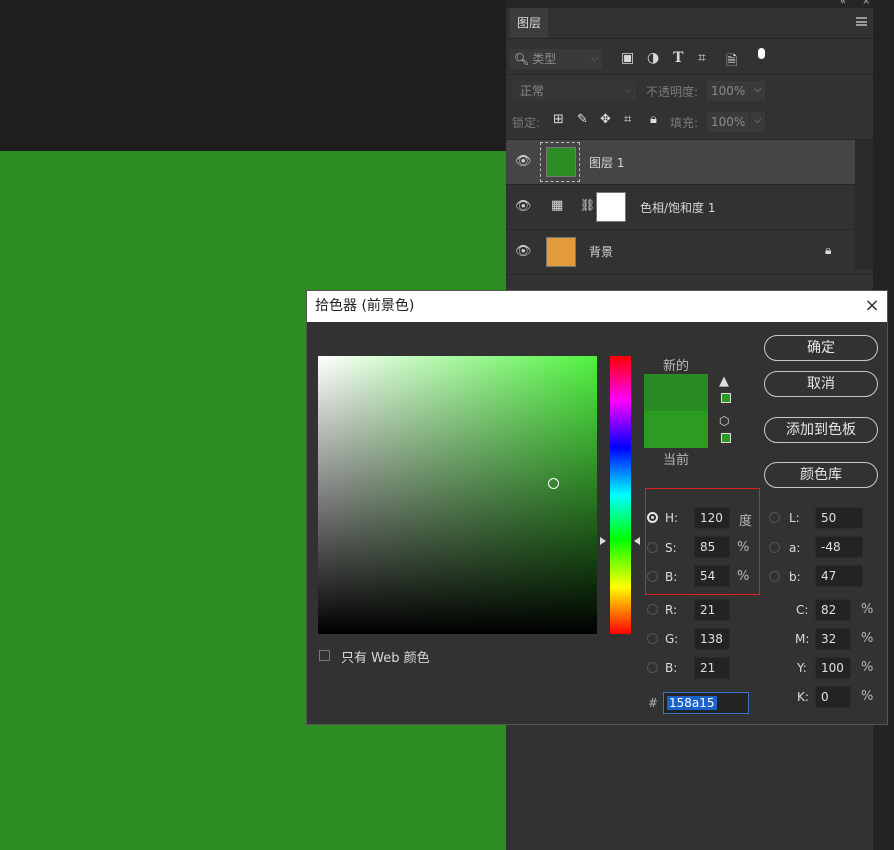 The width and height of the screenshot is (894, 850). Describe the element at coordinates (676, 429) in the screenshot. I see `current-color-swatch` at that location.